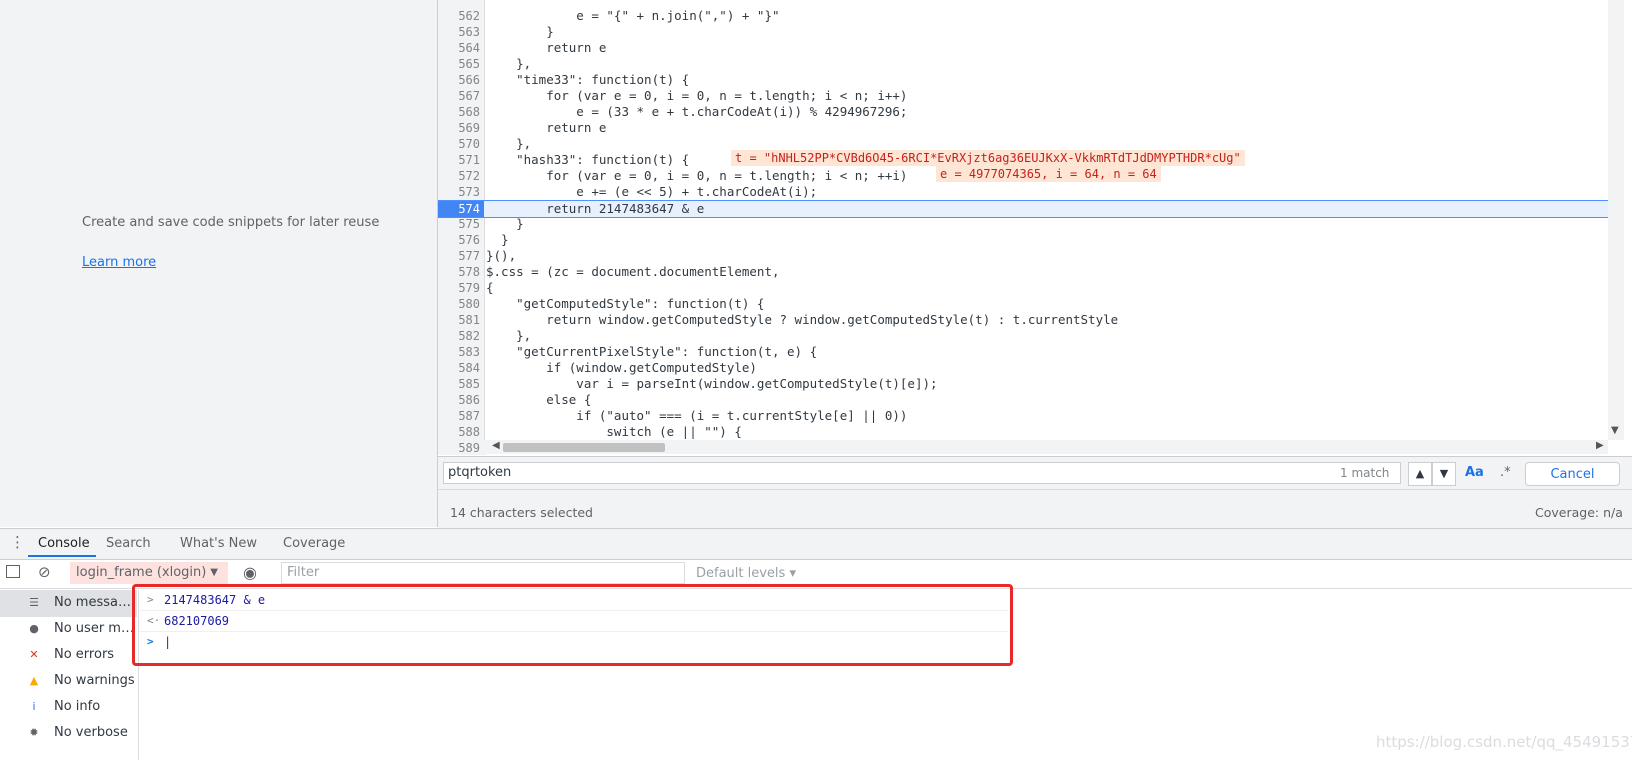  I want to click on code-line: 569 return e, so click(1023, 128).